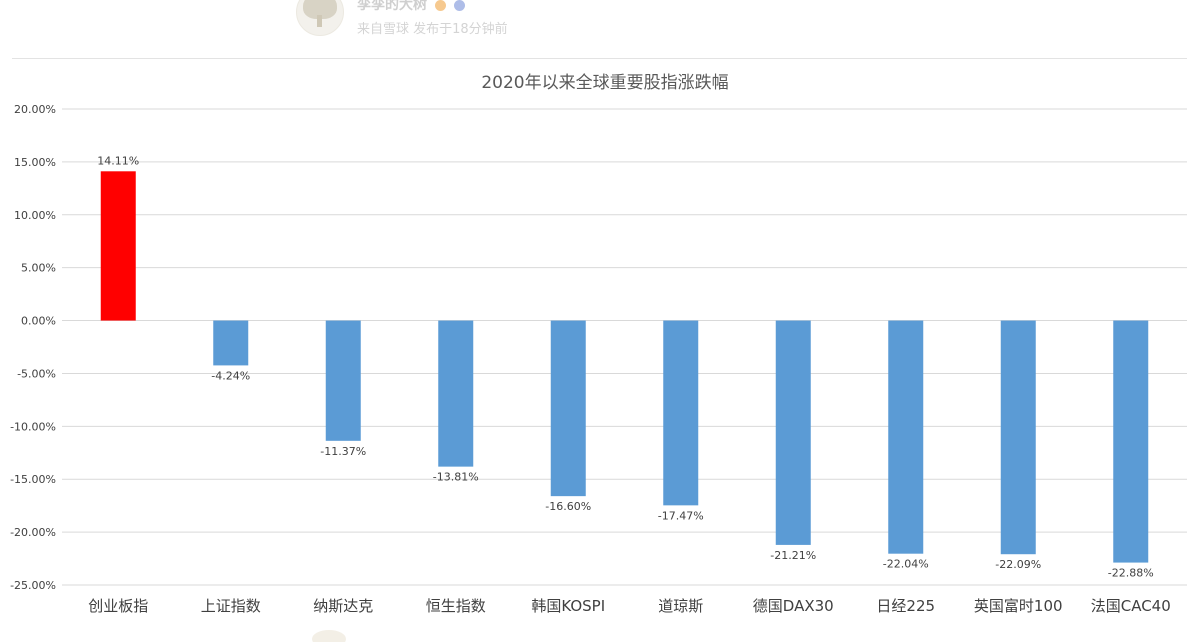 This screenshot has height=642, width=1187. I want to click on author-name: 孪孪的大树, so click(392, 6).